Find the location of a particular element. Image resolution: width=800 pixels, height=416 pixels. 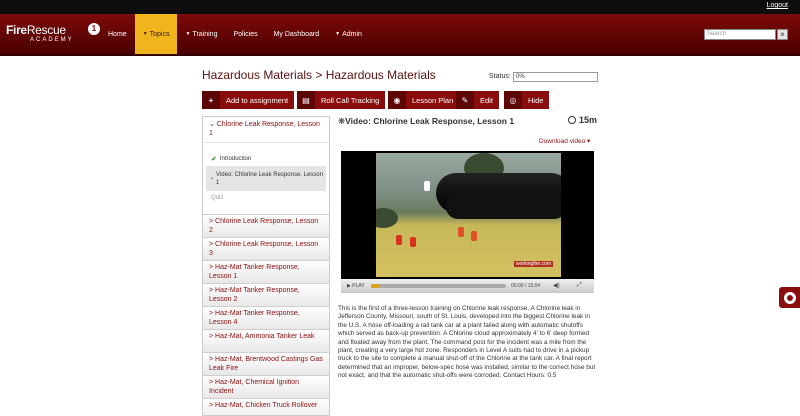

sidebar-lesson-label: Haz-Mat Tanker Response, Lesson 4 is located at coordinates (254, 318).